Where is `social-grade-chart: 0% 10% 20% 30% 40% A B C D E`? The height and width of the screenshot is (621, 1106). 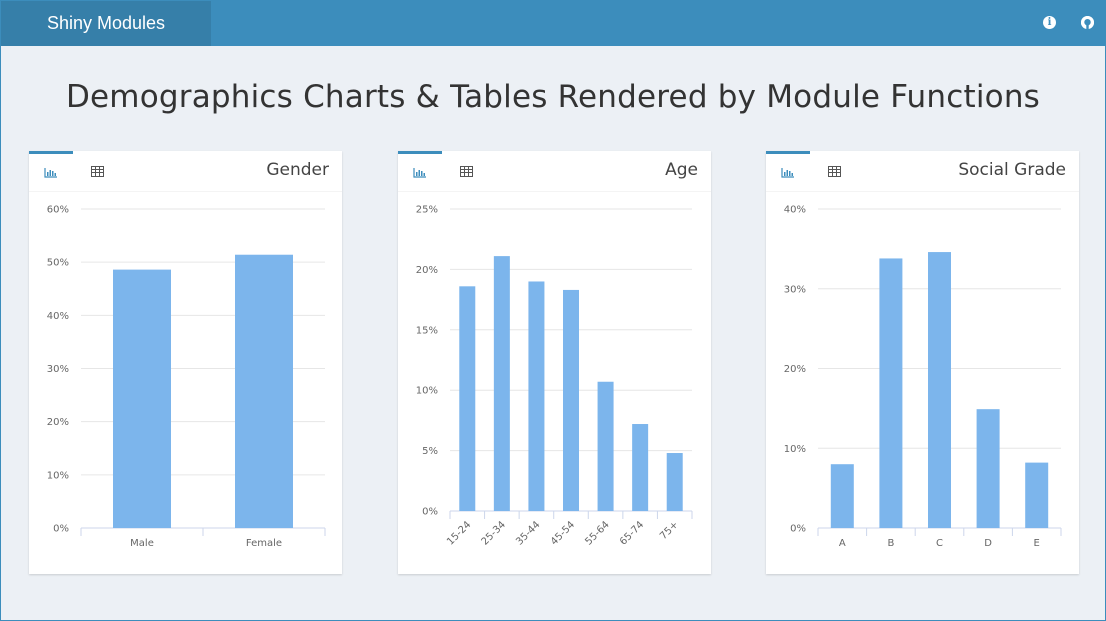
social-grade-chart: 0% 10% 20% 30% 40% A B C D E is located at coordinates (923, 377).